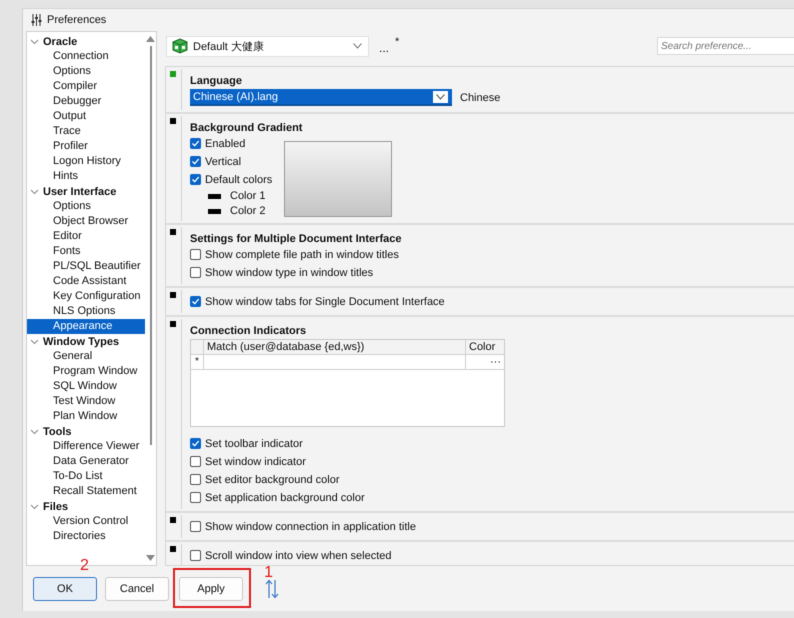 The image size is (794, 618). What do you see at coordinates (267, 46) in the screenshot?
I see `profile-dropdown: Default 大健康` at bounding box center [267, 46].